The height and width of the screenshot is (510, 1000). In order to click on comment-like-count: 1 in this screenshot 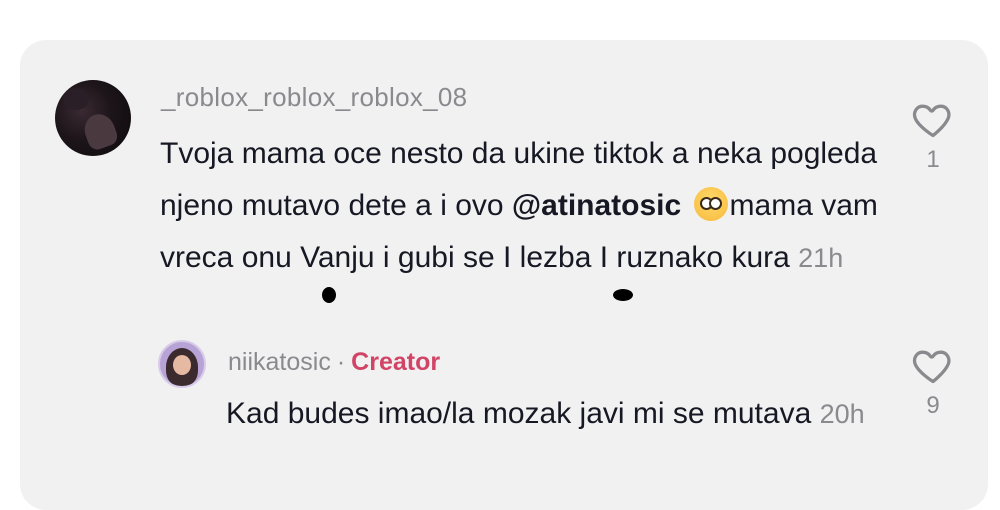, I will do `click(933, 159)`.